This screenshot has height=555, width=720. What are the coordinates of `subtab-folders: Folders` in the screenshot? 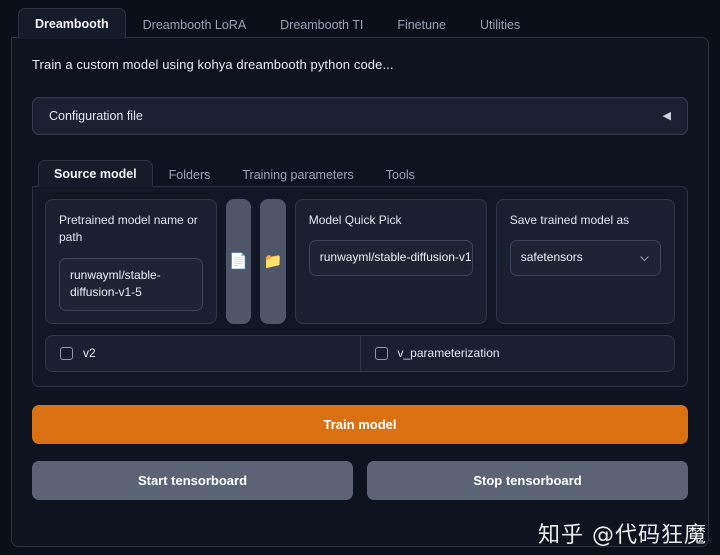 It's located at (190, 174).